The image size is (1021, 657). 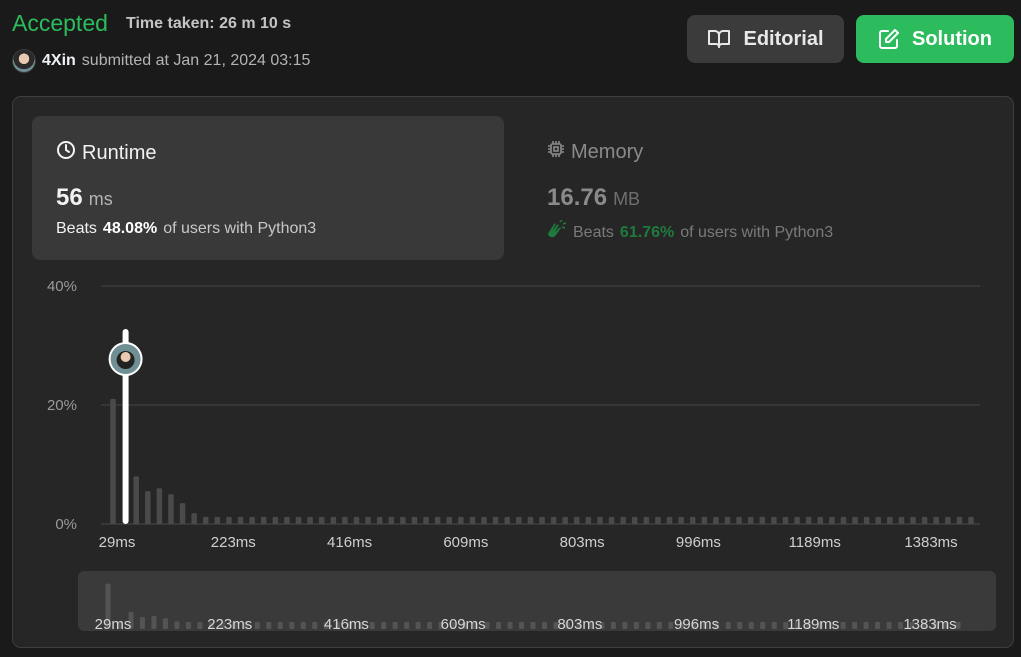 I want to click on x-tick-label: 223ms, so click(x=233, y=542).